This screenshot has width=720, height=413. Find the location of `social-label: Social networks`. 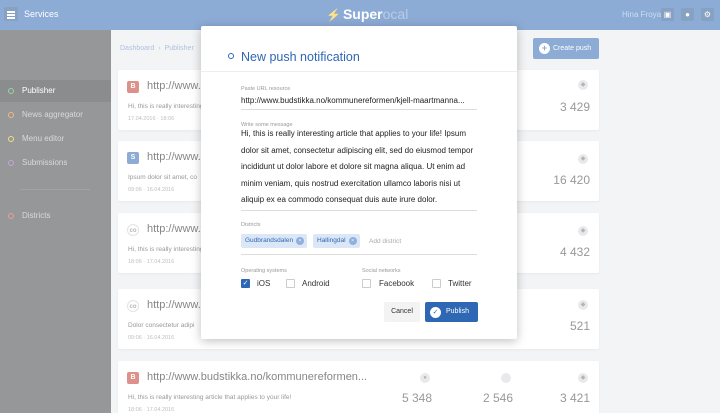

social-label: Social networks is located at coordinates (381, 271).